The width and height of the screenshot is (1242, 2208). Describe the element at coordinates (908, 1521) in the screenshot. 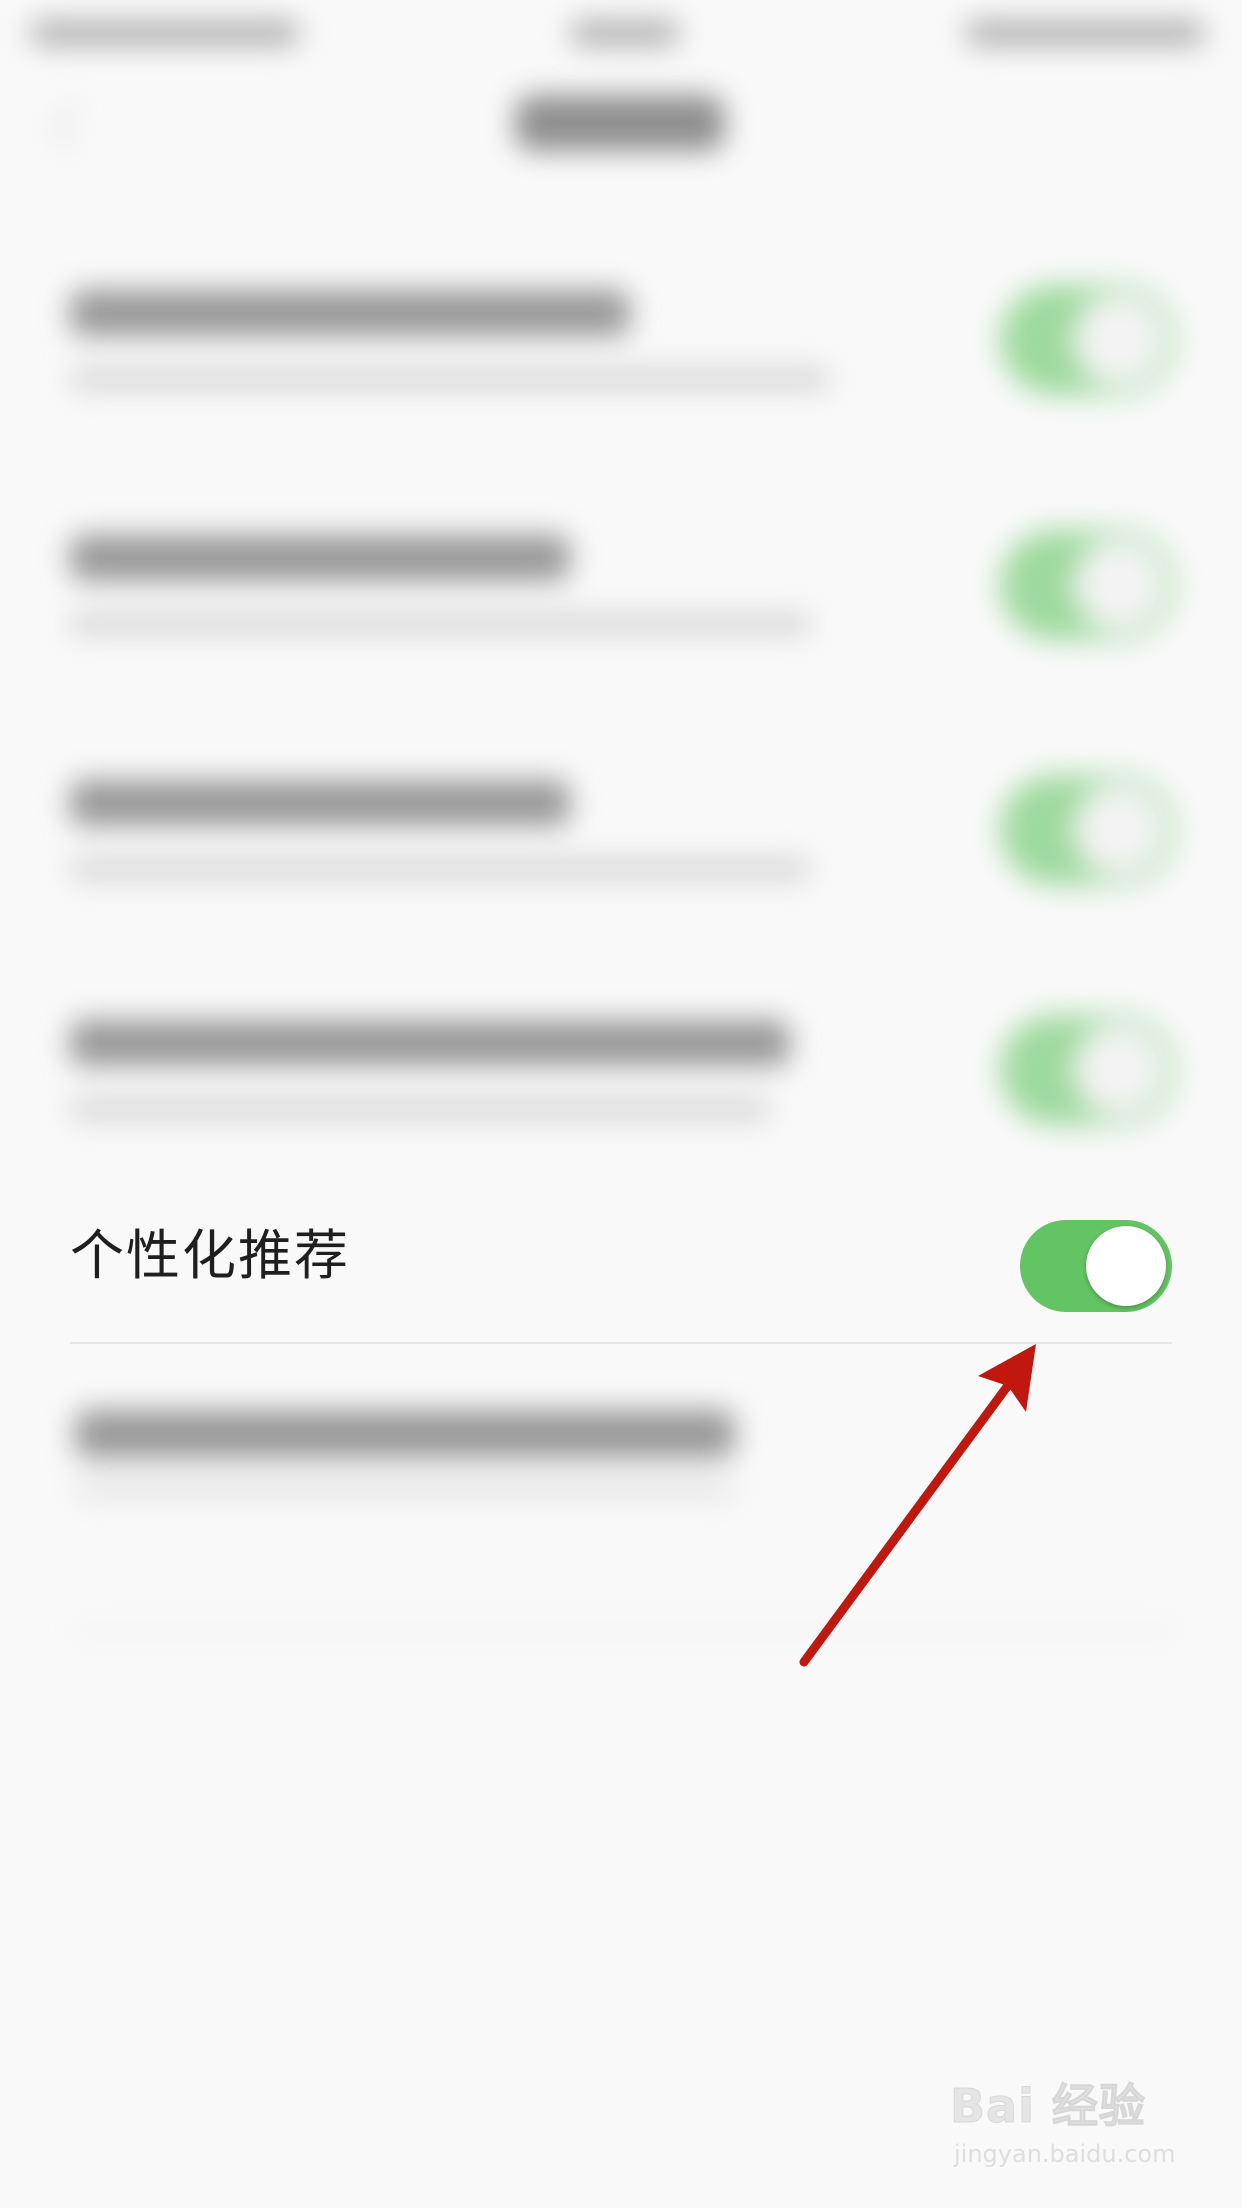

I see `annotation-arrow-shaft` at that location.